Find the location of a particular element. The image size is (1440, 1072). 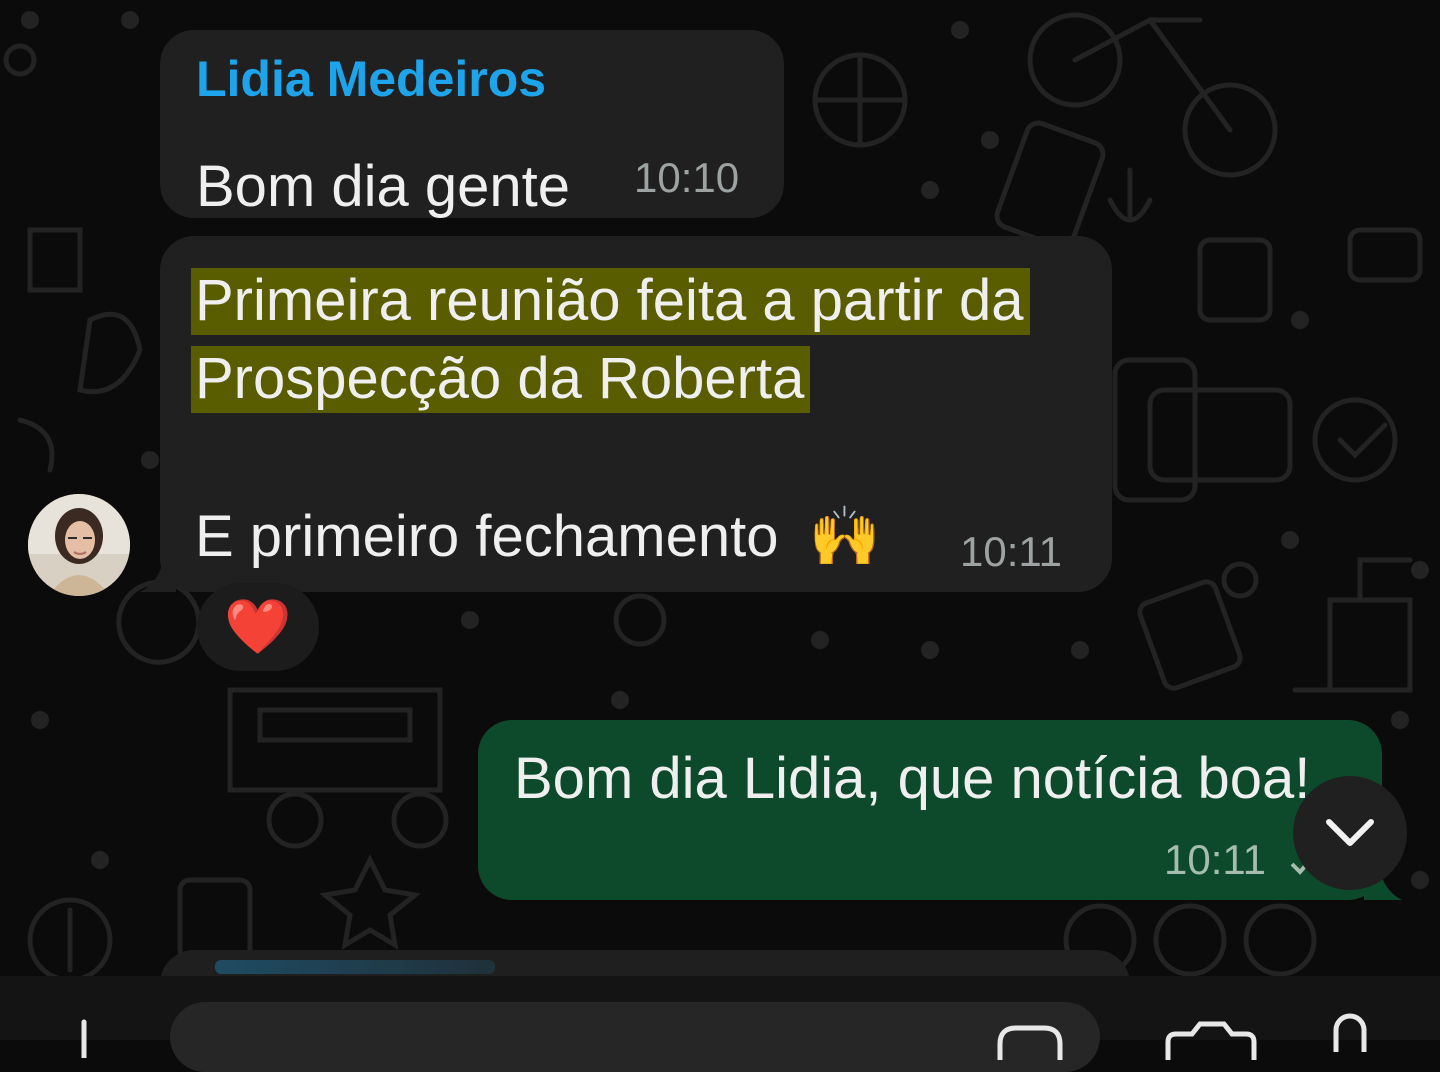

message-text: Bom dia Lidia, que notícia boa! is located at coordinates (912, 778).